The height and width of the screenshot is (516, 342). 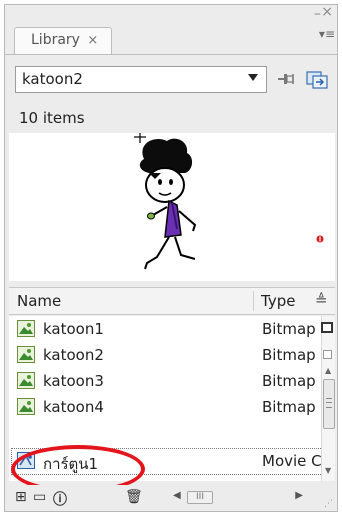 What do you see at coordinates (328, 470) in the screenshot?
I see `scroll-down-icon: ▼` at bounding box center [328, 470].